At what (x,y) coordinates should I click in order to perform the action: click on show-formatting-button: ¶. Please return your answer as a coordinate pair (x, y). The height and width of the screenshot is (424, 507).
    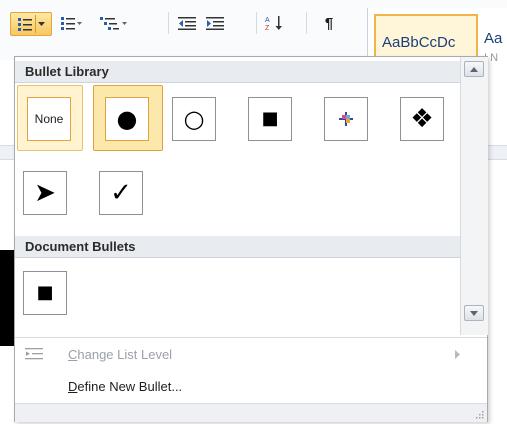
    Looking at the image, I should click on (329, 23).